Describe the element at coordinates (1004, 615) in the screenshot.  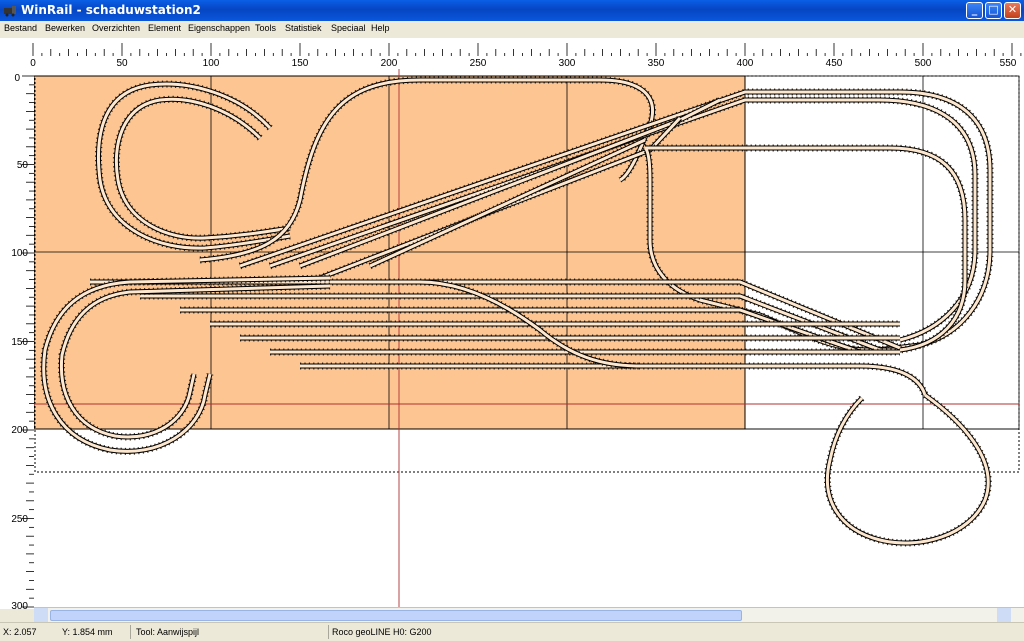
I see `scroll-right-arrow` at that location.